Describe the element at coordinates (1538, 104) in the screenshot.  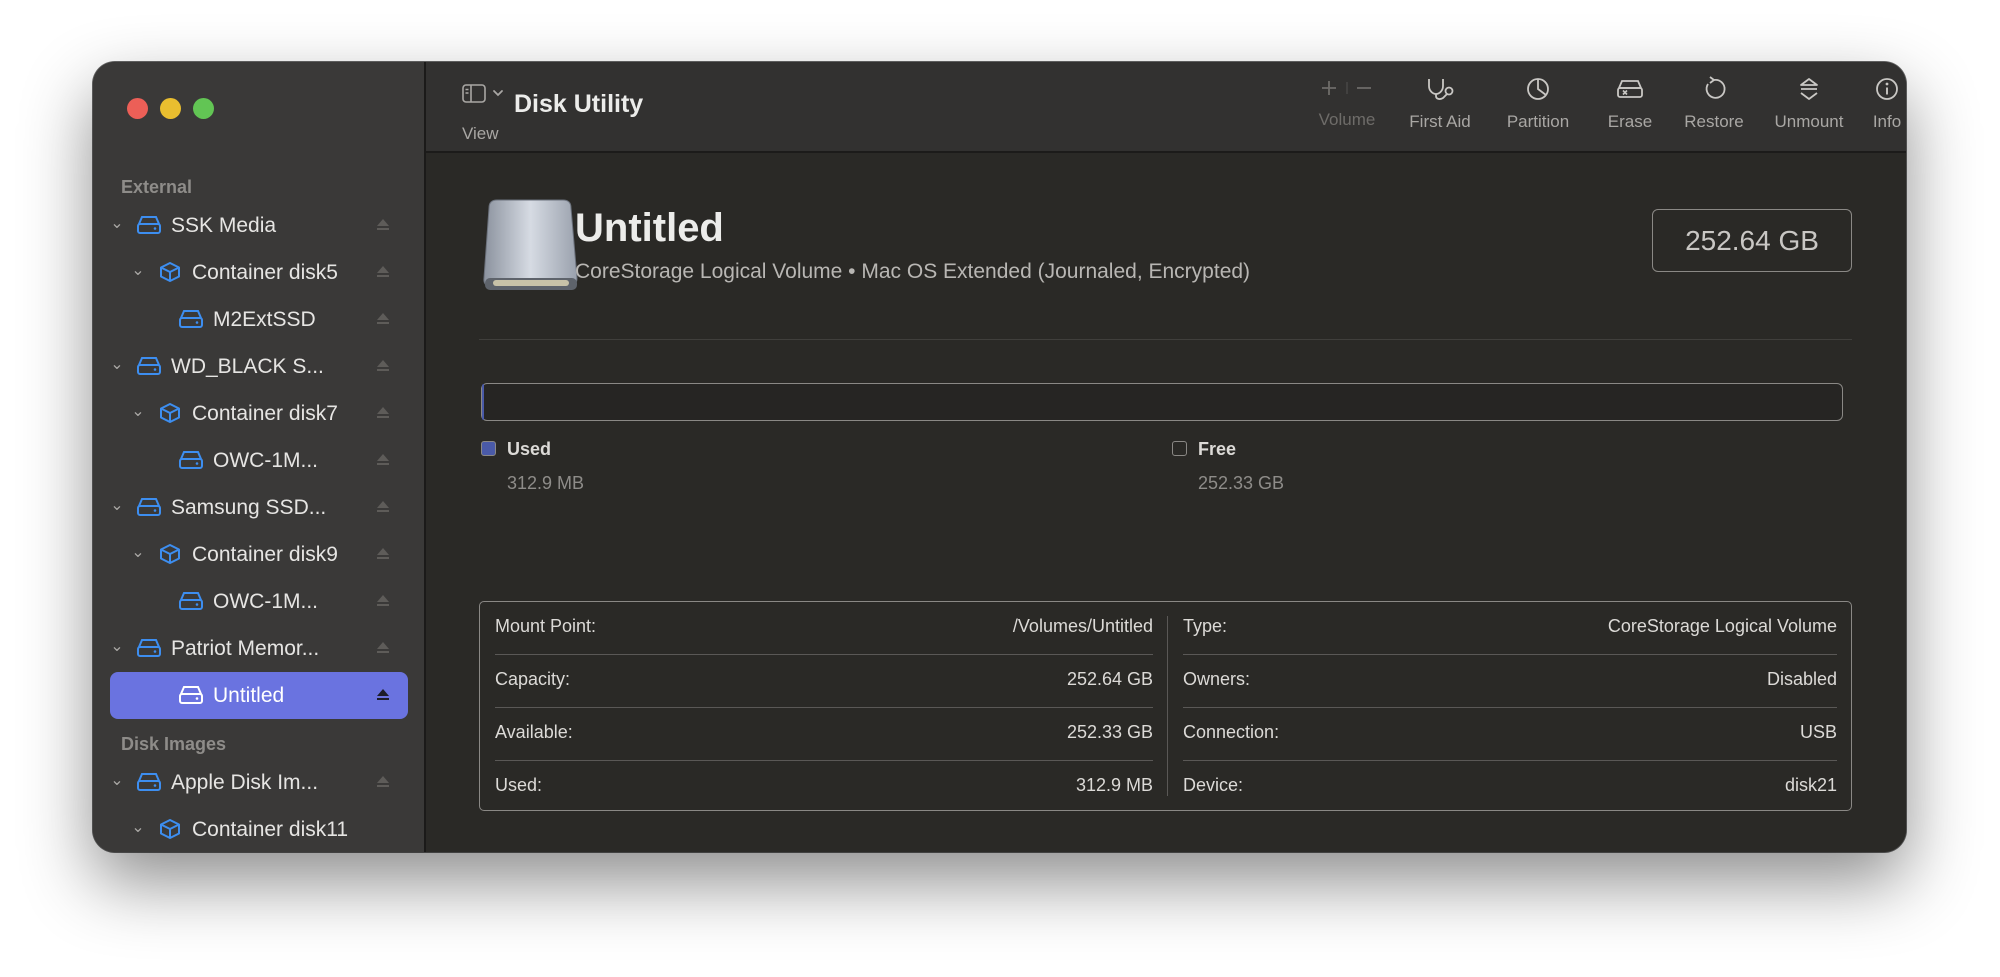
I see `partition-button: Partition` at that location.